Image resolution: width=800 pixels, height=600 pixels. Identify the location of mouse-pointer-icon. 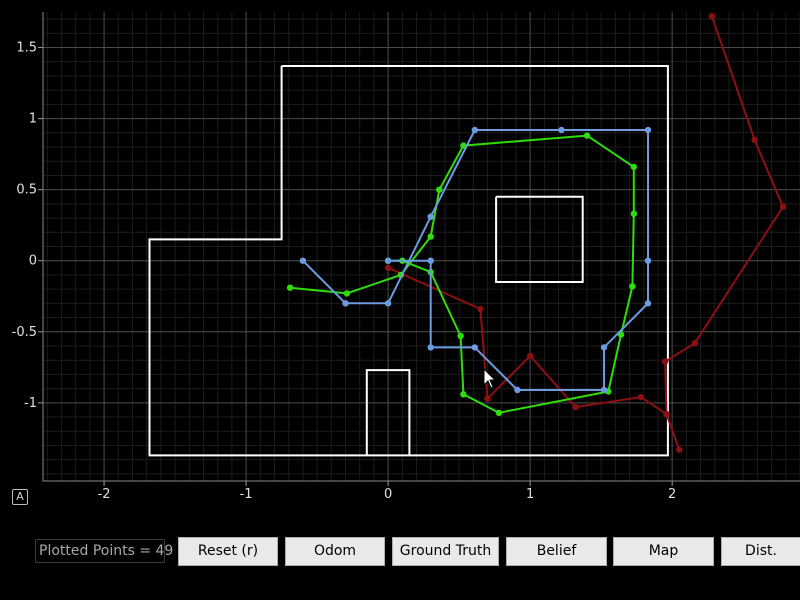
(490, 378).